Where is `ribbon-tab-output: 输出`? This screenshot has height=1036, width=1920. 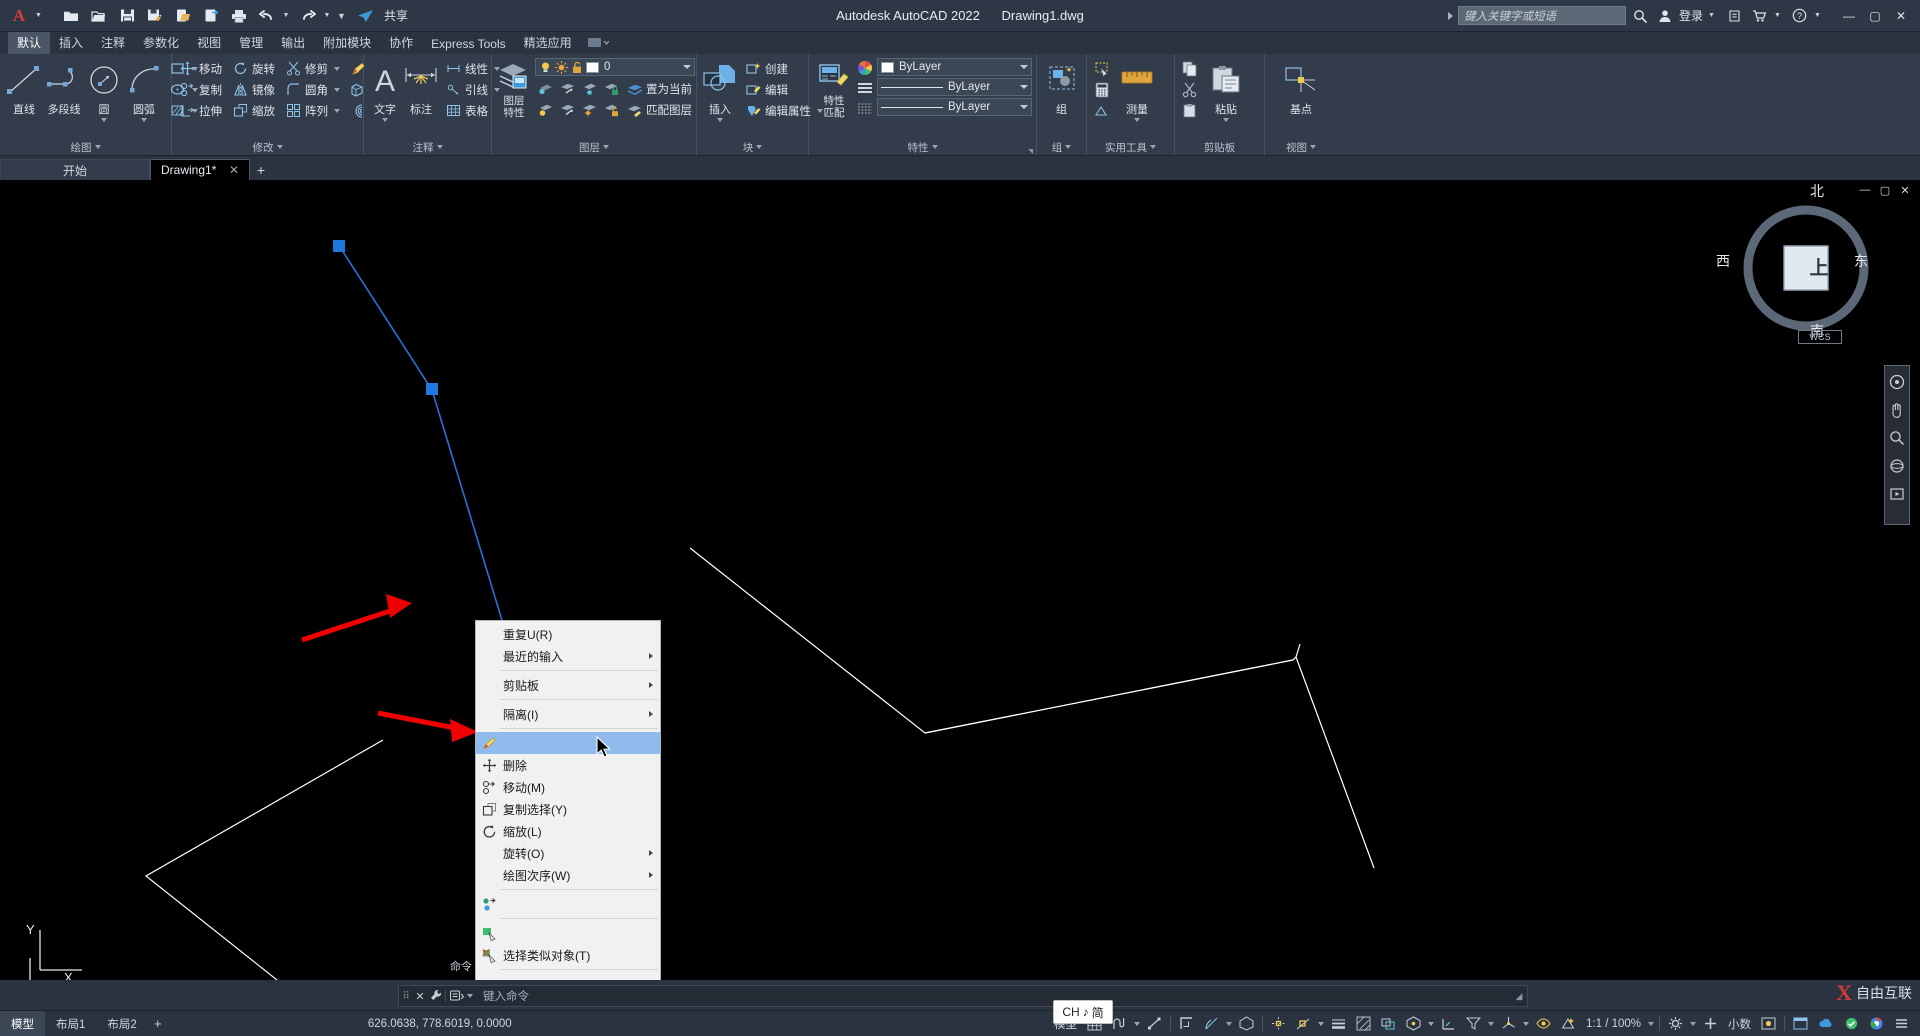
ribbon-tab-output: 输出 is located at coordinates (293, 43).